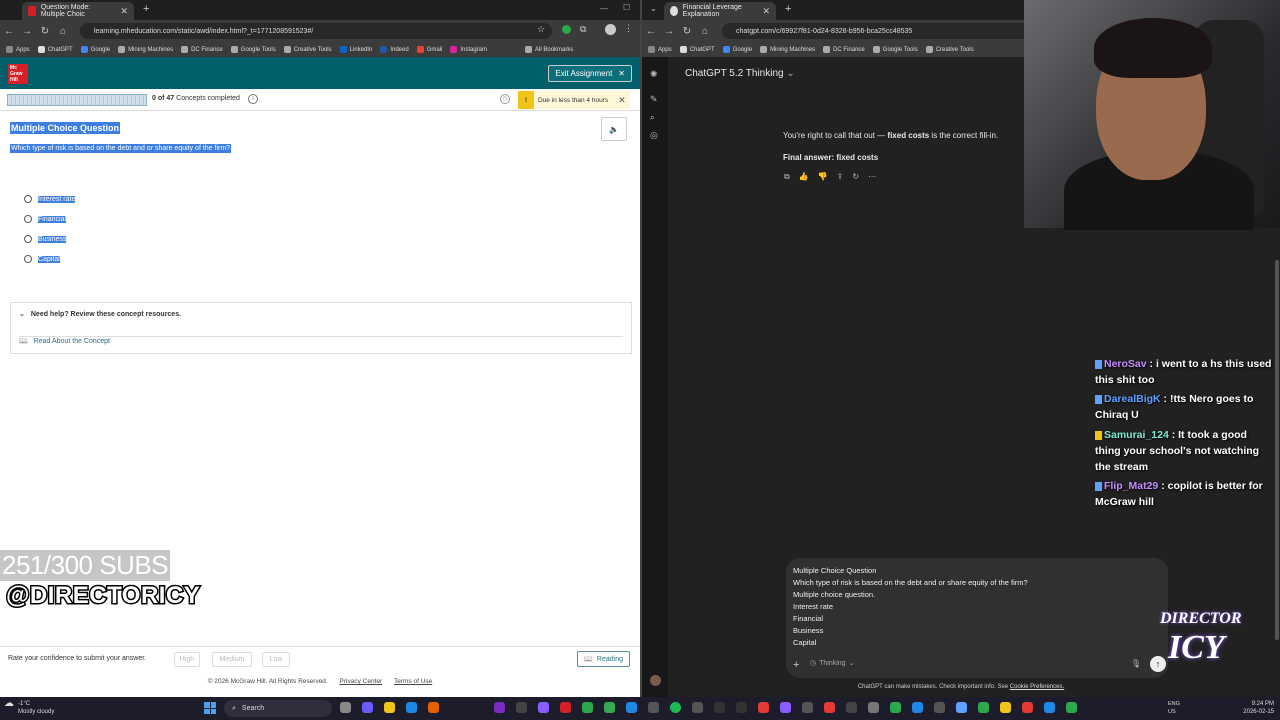 The height and width of the screenshot is (720, 1280). I want to click on option-financial: Financial, so click(45, 219).